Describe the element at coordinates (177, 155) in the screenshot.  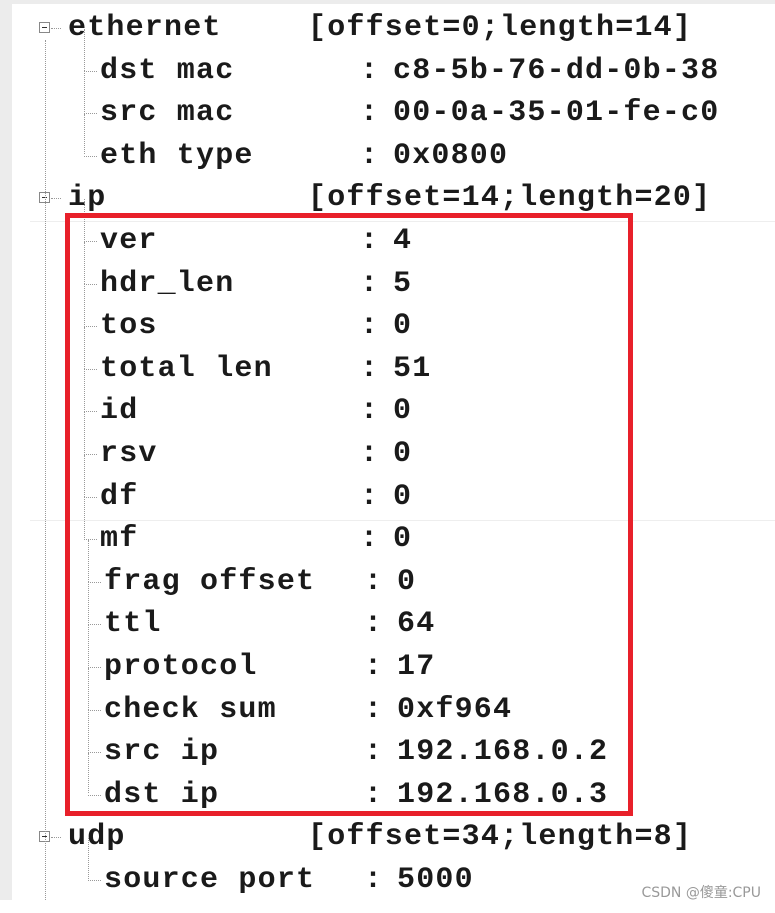
I see `field-name: eth type` at that location.